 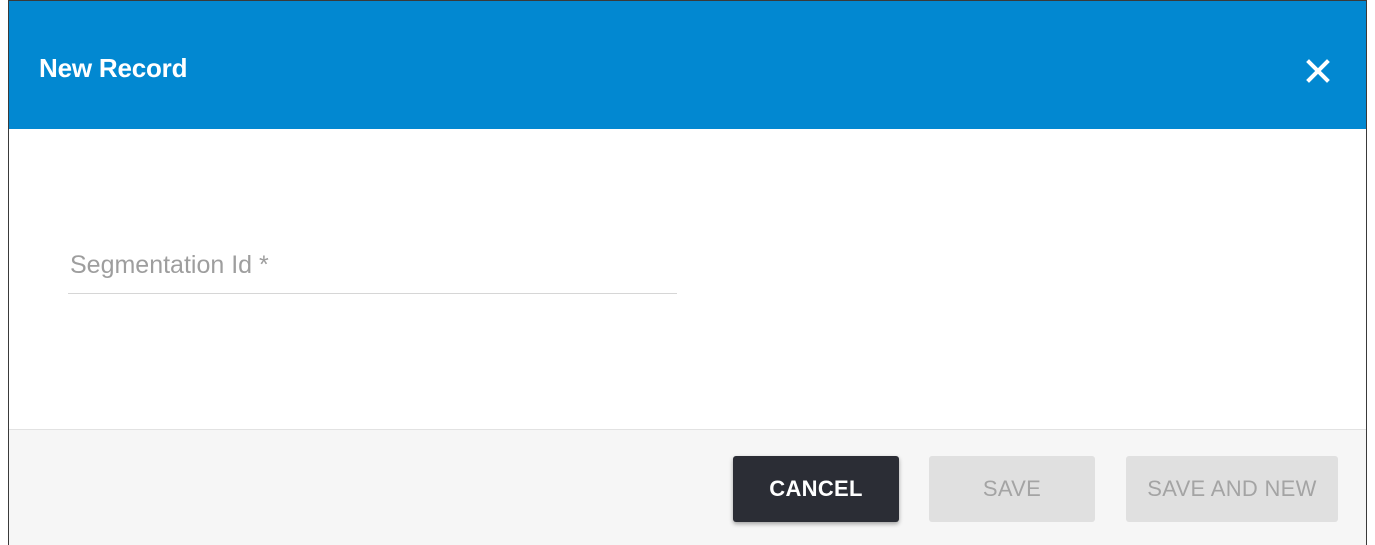 What do you see at coordinates (816, 489) in the screenshot?
I see `cancel-button: CANCEL` at bounding box center [816, 489].